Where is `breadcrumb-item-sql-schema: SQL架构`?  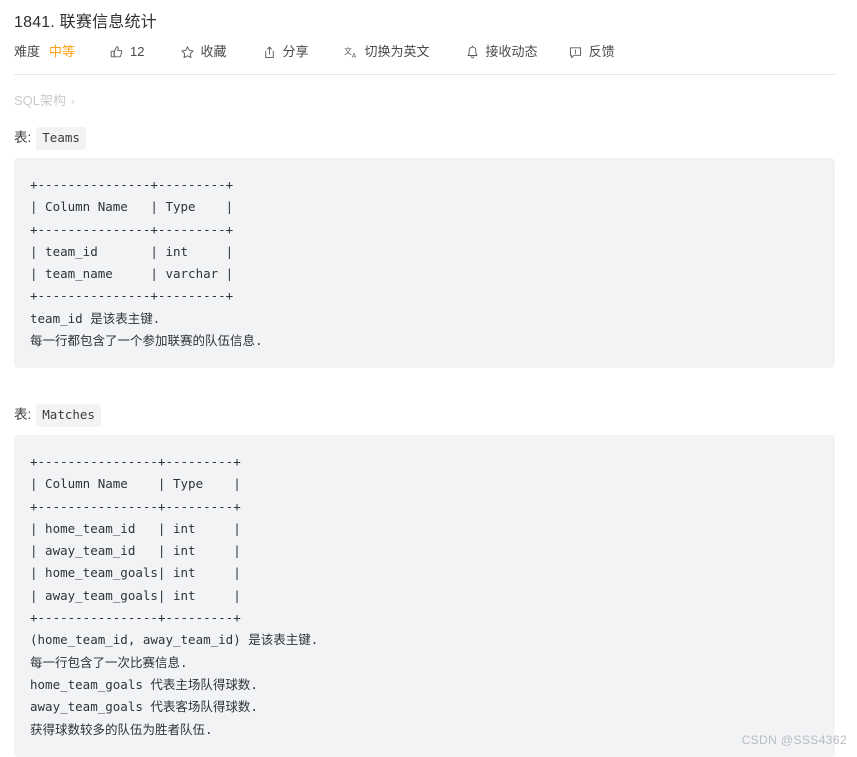
breadcrumb-item-sql-schema: SQL架构 is located at coordinates (40, 100).